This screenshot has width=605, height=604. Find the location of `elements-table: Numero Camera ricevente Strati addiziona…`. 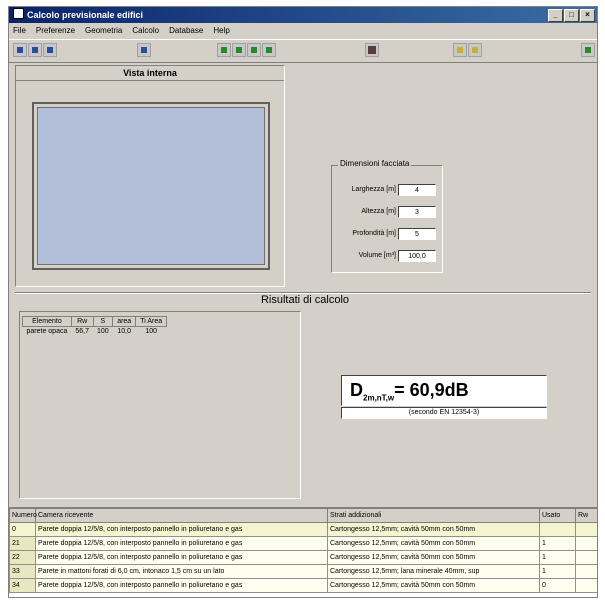

elements-table: Numero Camera ricevente Strati addiziona… is located at coordinates (303, 550).